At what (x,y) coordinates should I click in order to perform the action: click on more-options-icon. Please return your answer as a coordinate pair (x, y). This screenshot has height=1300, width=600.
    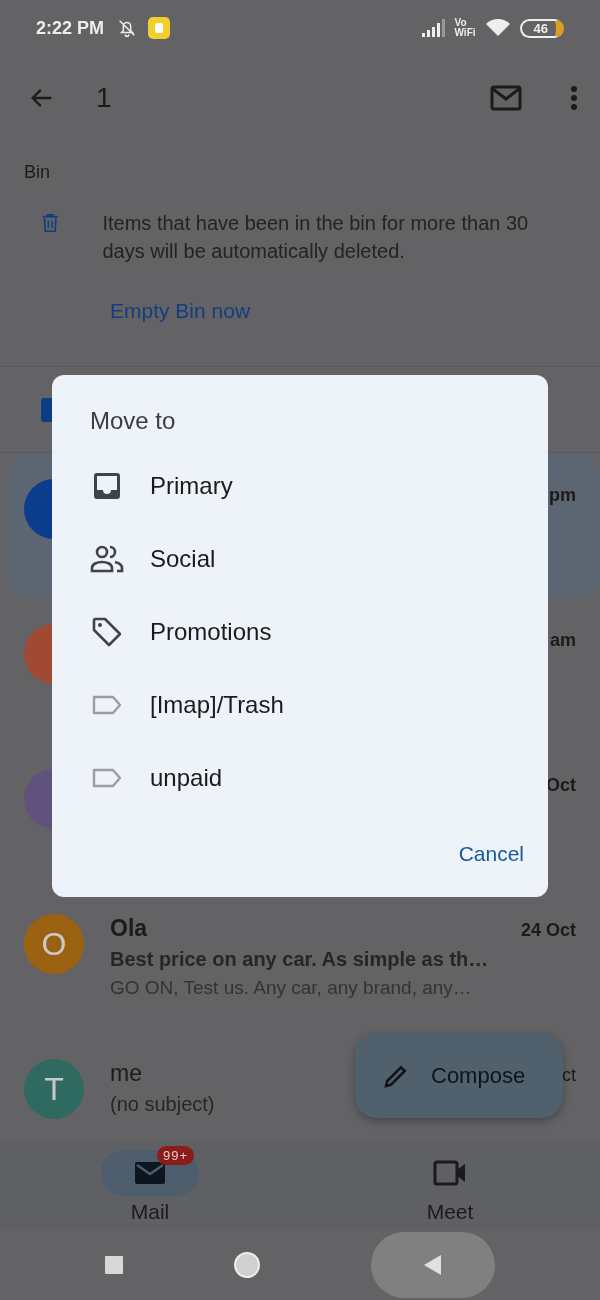
    Looking at the image, I should click on (574, 98).